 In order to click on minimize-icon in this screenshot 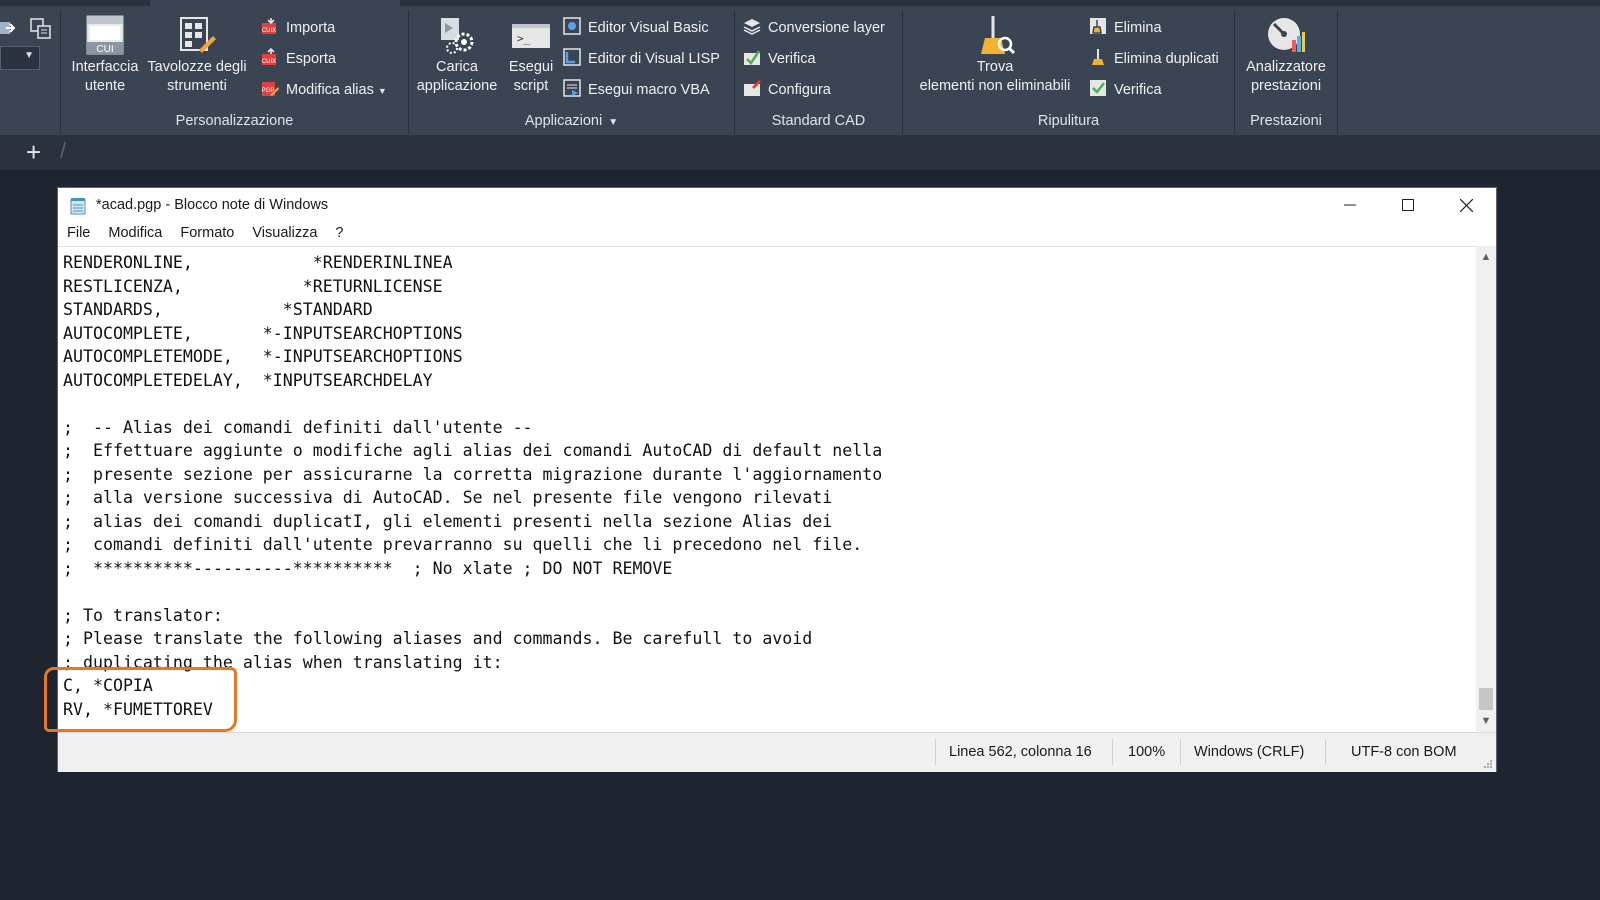, I will do `click(1350, 205)`.